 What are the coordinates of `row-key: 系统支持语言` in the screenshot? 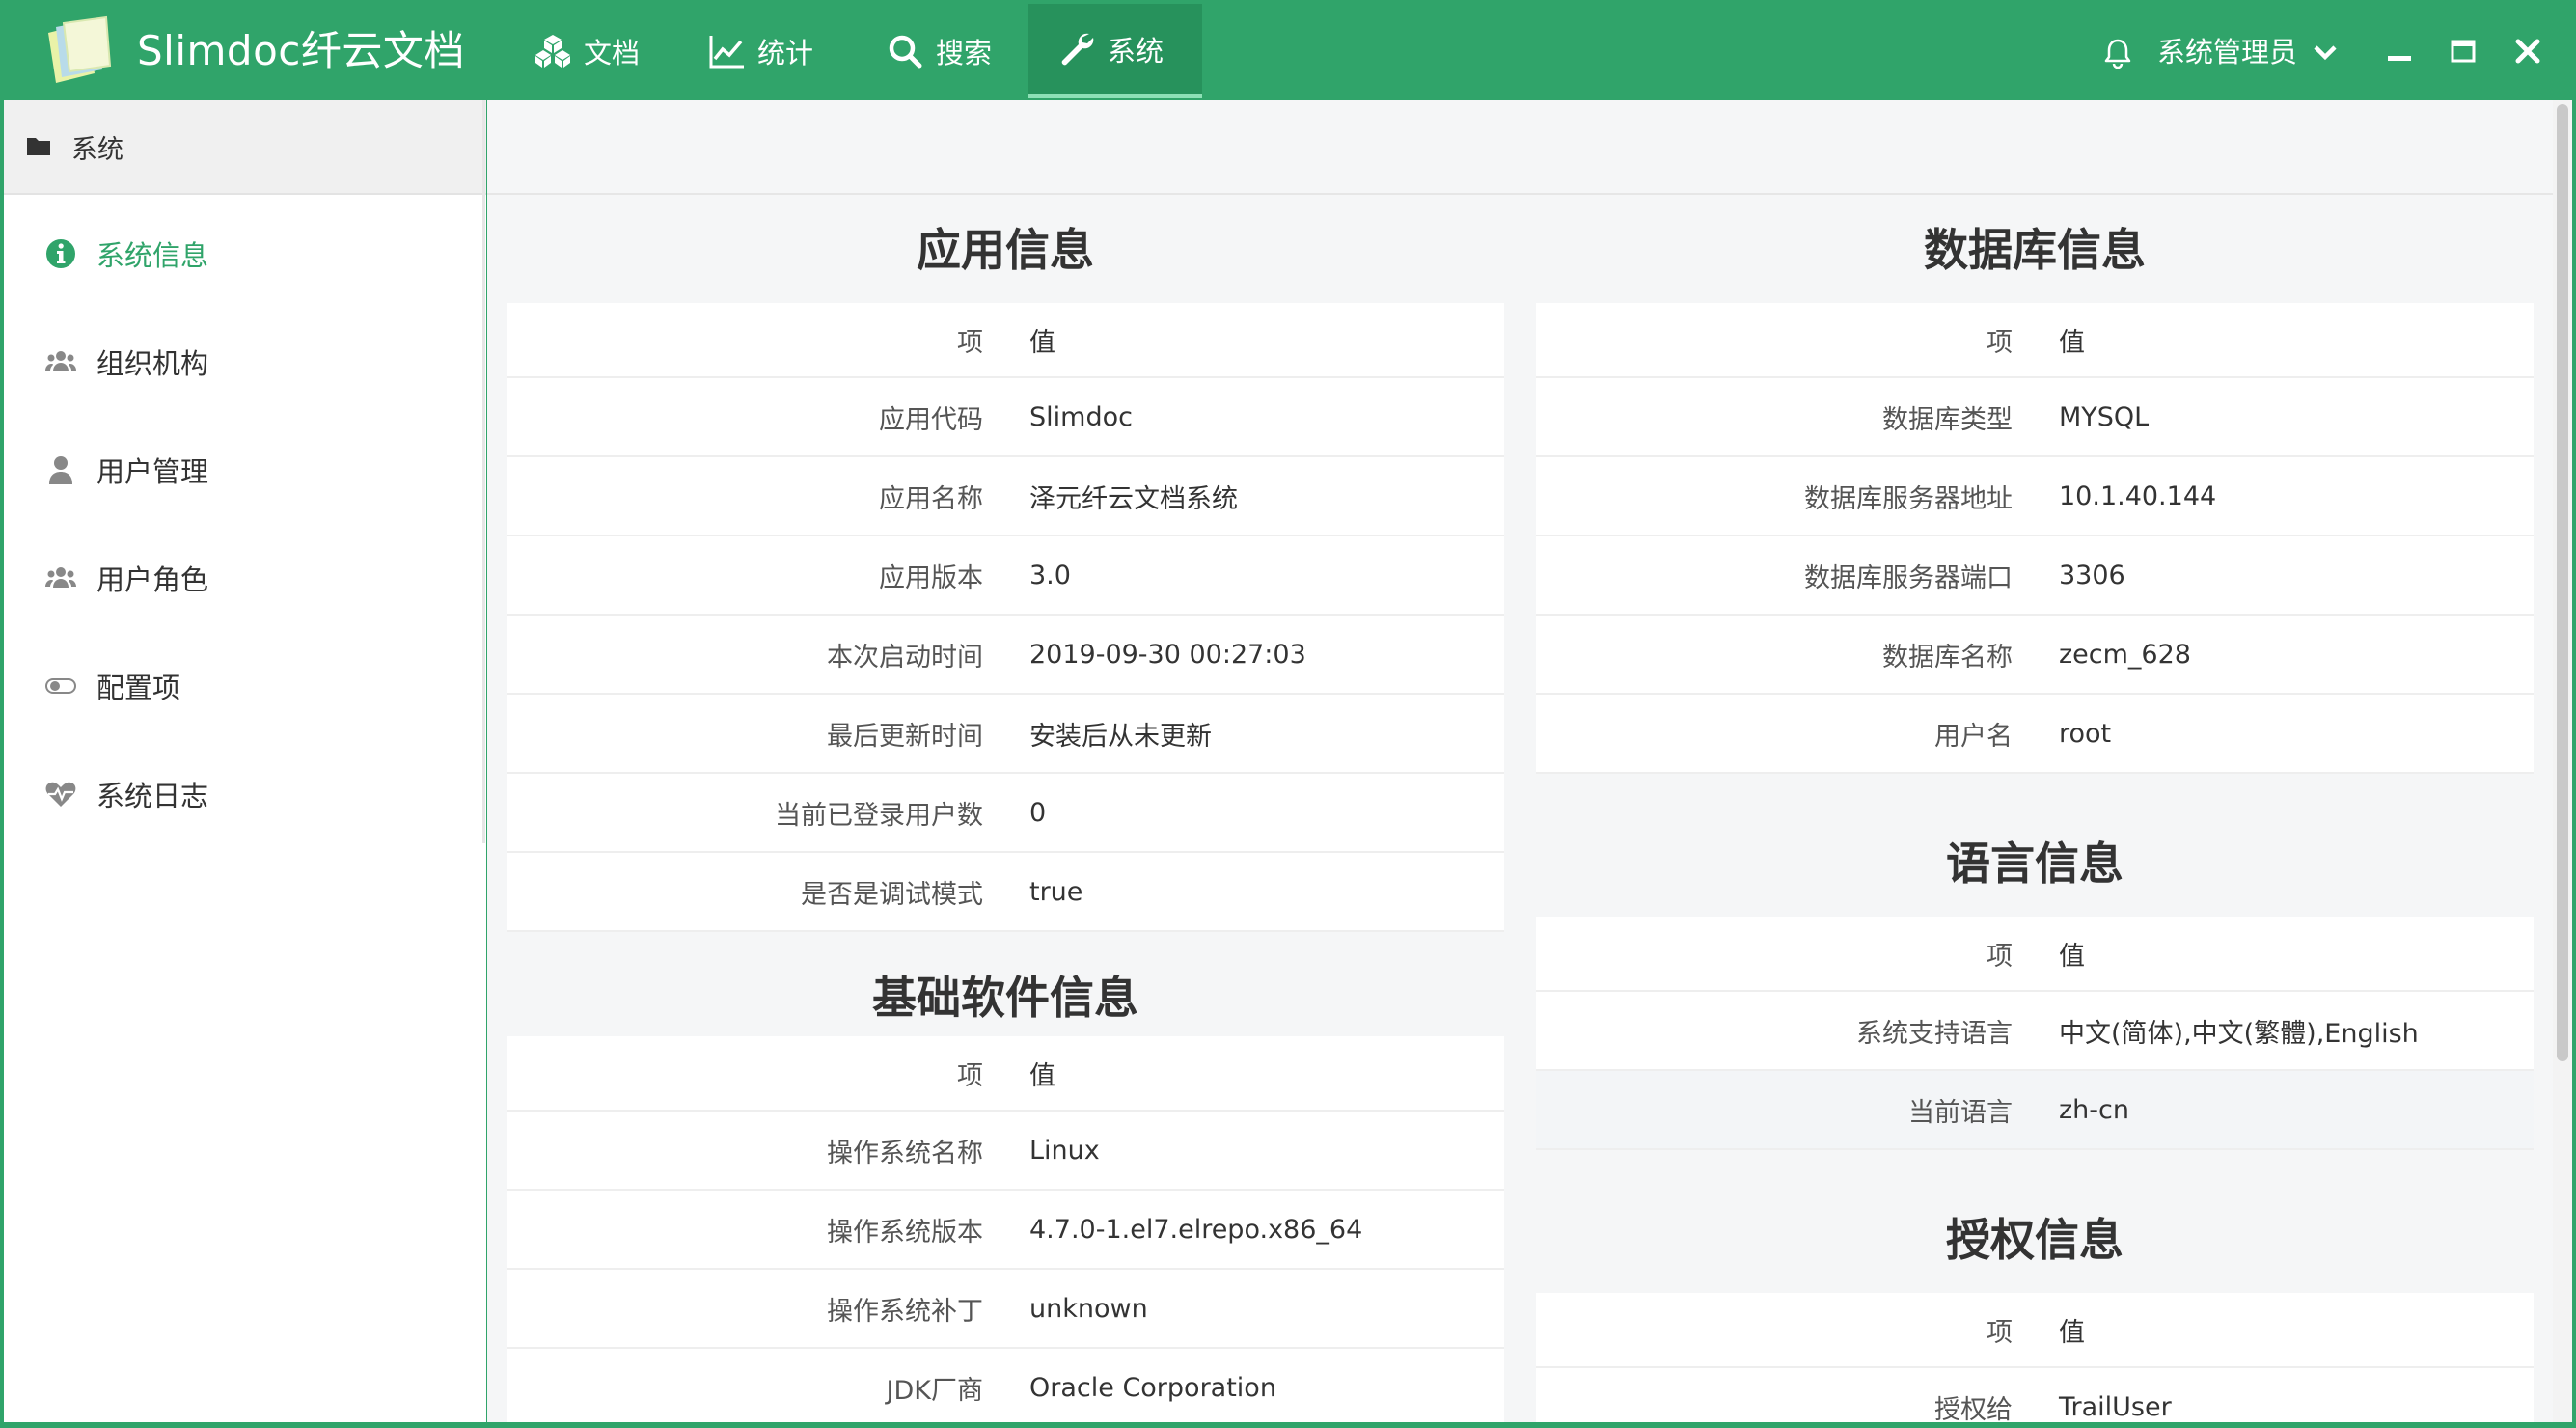 It's located at (1786, 1031).